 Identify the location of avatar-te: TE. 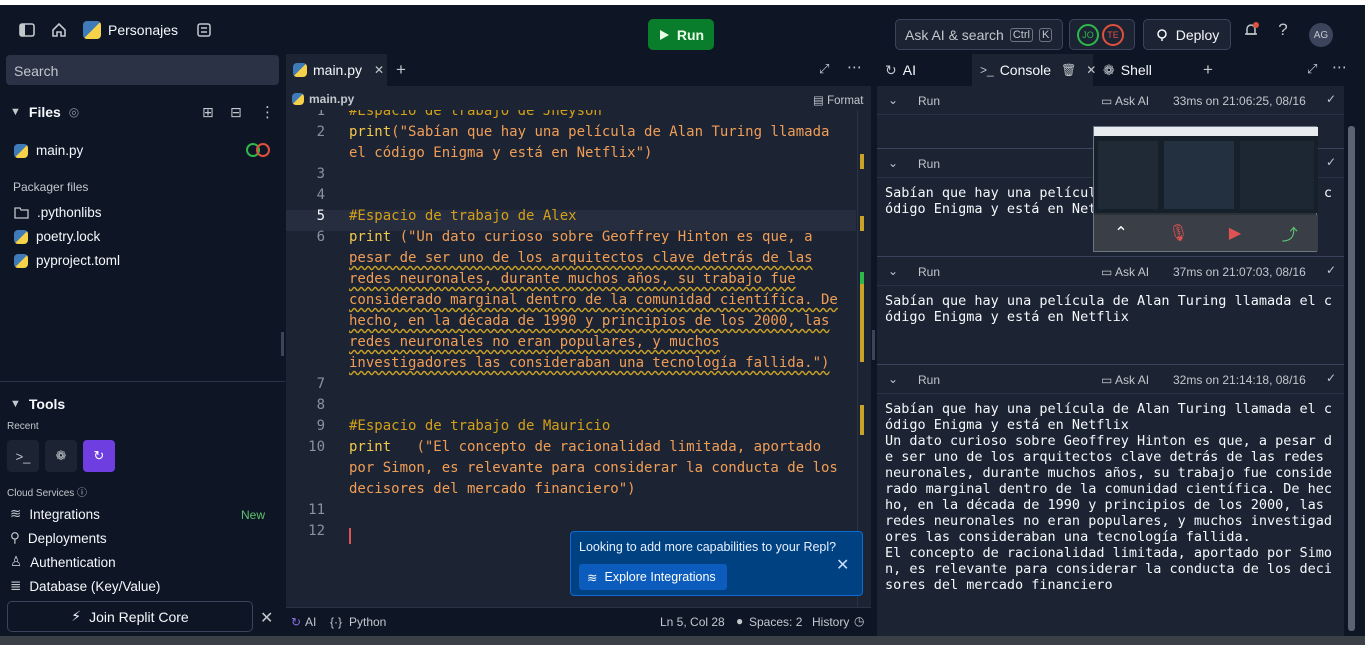
(1113, 34).